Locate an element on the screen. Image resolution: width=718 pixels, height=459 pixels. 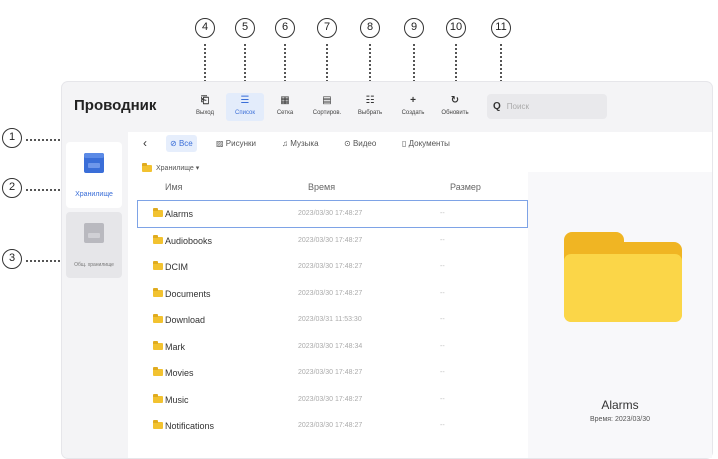
category-tab-all: ⊘ Все is located at coordinates (181, 143).